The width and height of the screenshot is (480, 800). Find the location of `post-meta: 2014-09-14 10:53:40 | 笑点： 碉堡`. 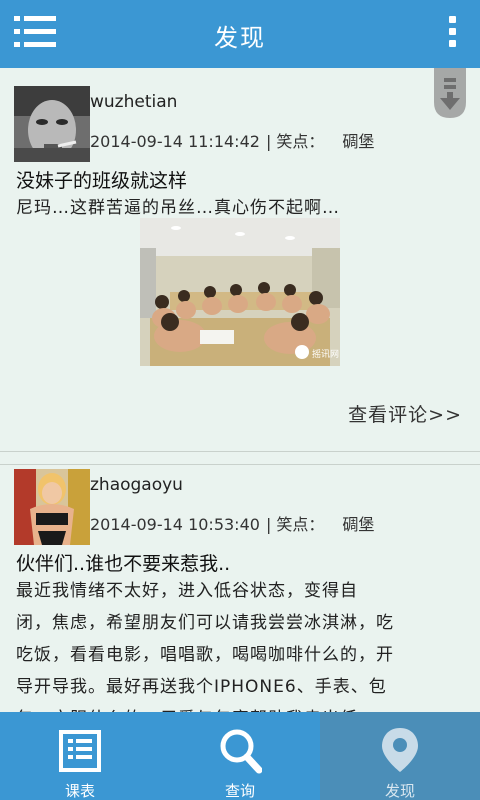

post-meta: 2014-09-14 10:53:40 | 笑点： 碉堡 is located at coordinates (232, 523).